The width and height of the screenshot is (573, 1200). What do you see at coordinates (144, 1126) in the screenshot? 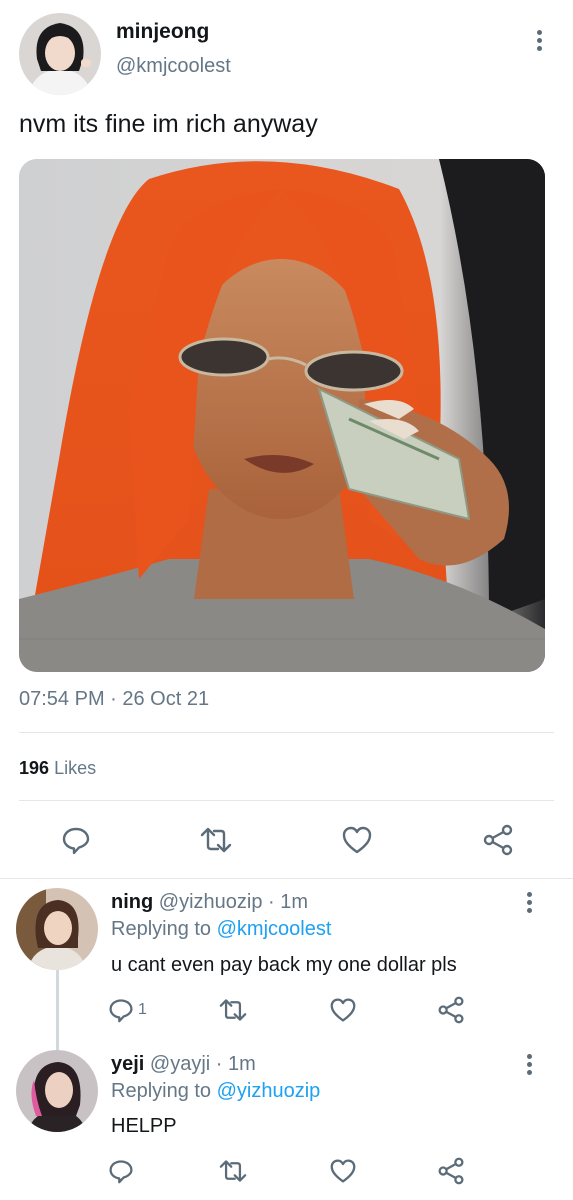
I see `reply-text: HELPP` at bounding box center [144, 1126].